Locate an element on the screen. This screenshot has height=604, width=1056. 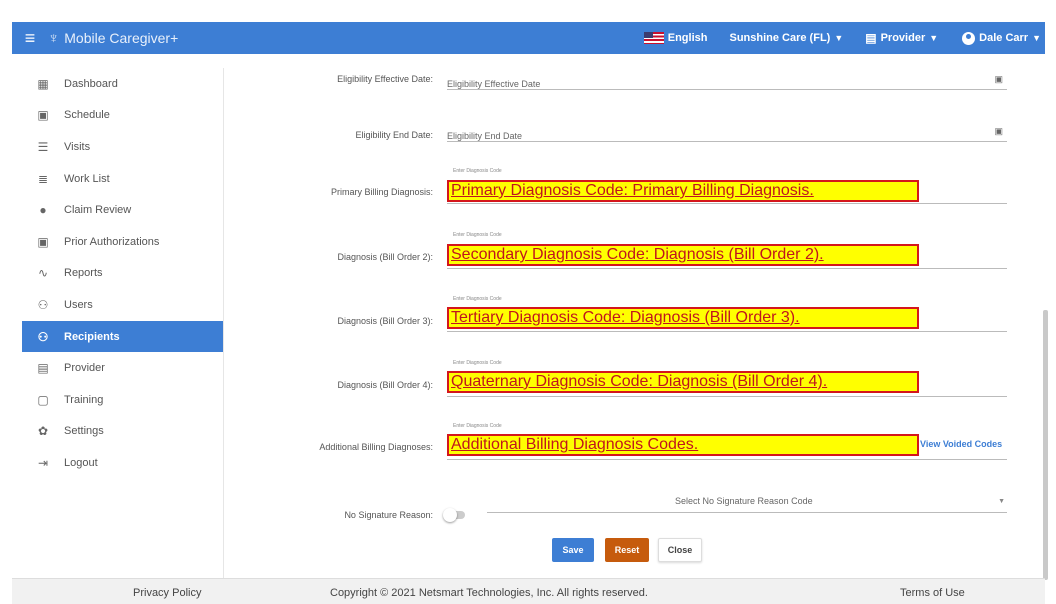
recipients-icon: ⚇ is located at coordinates (43, 336).